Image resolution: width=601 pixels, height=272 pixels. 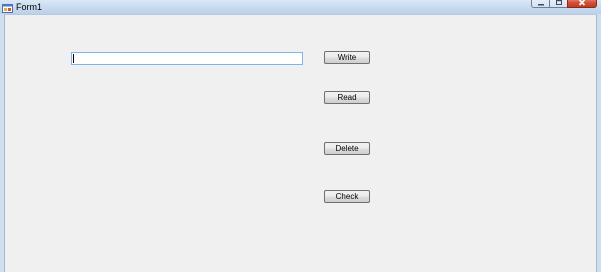 I want to click on close-button, so click(x=582, y=4).